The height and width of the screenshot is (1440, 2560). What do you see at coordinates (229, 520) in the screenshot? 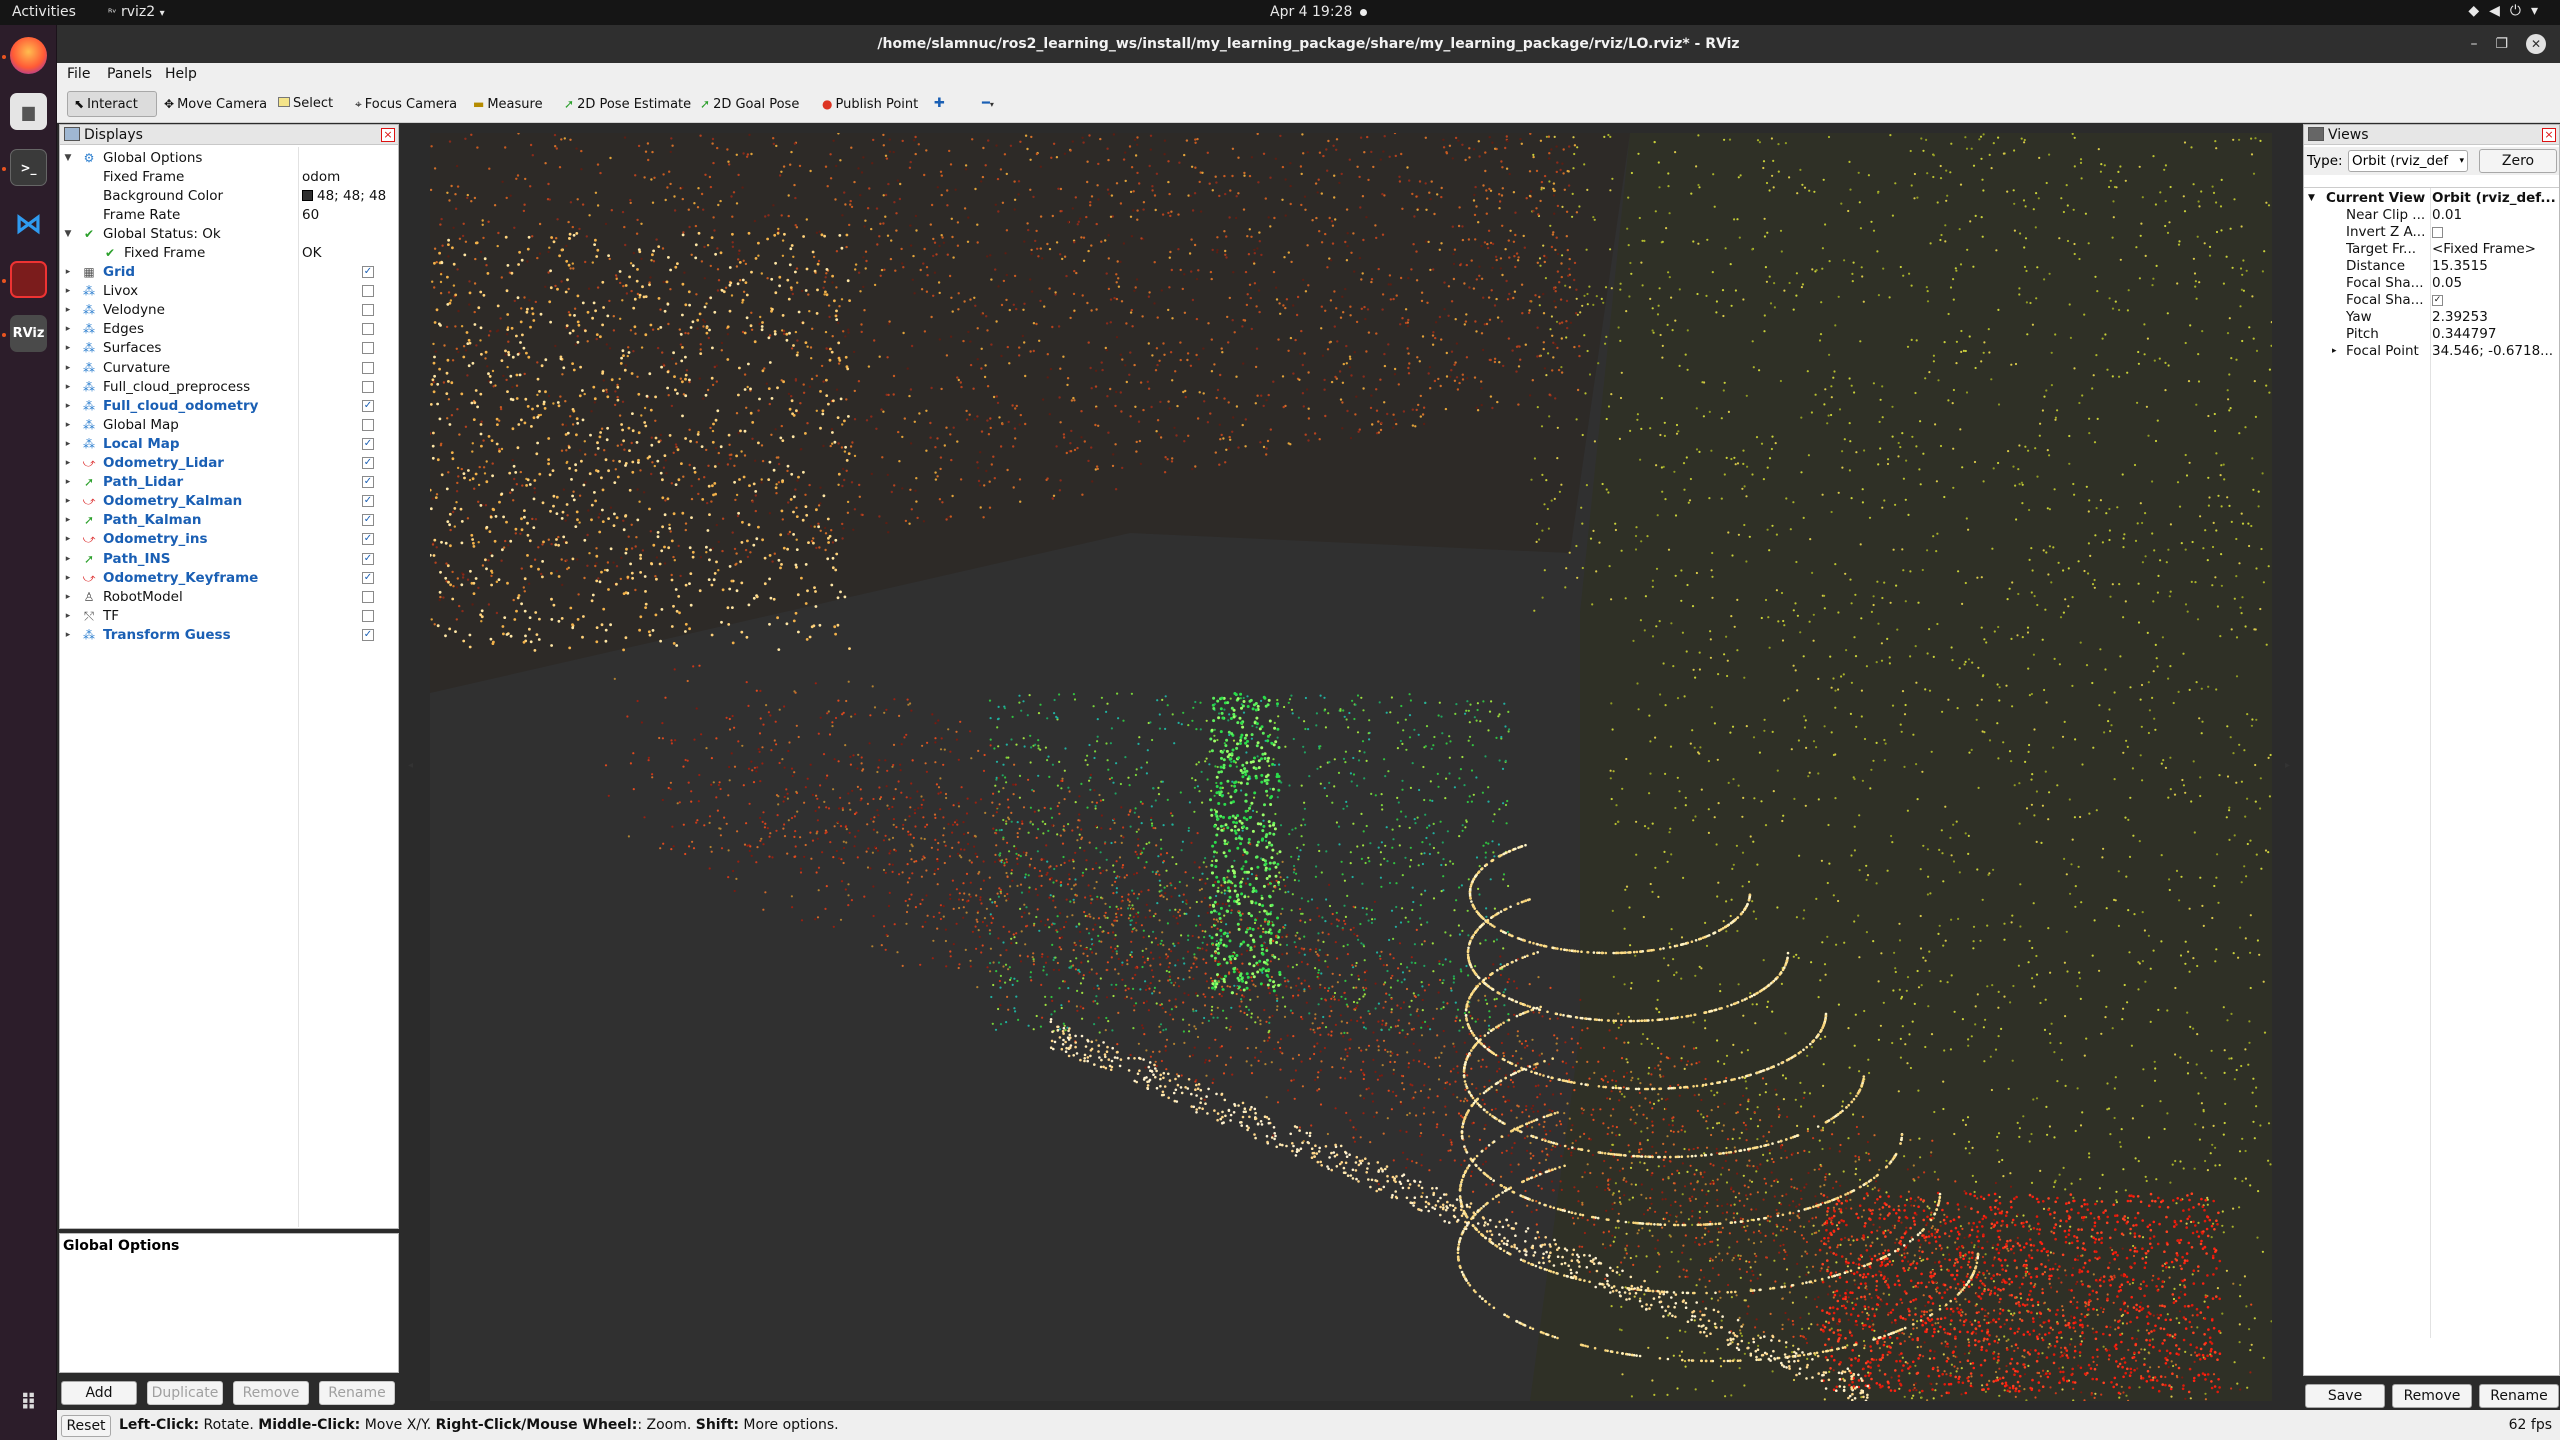
I see `display-item-row: ▸ ➚ Path_Kalman ✓` at bounding box center [229, 520].